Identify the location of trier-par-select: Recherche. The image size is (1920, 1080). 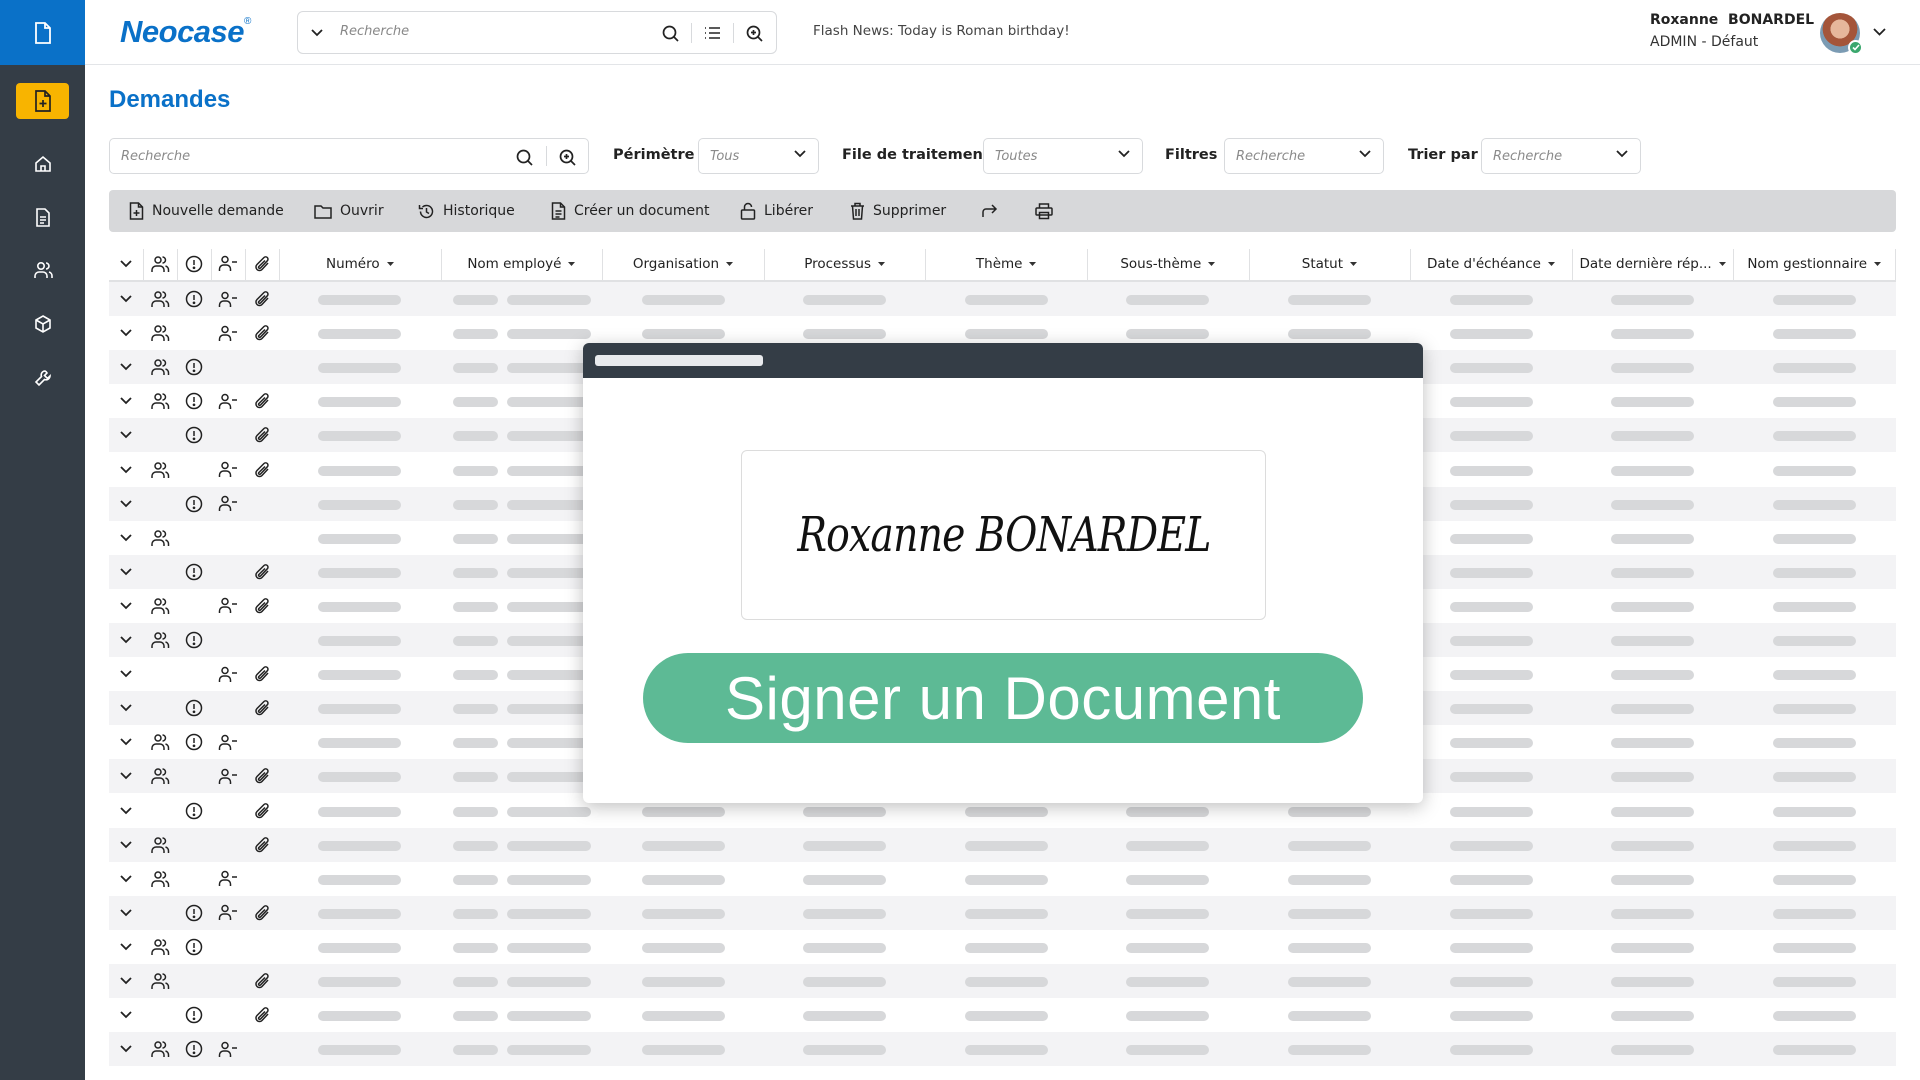
(1561, 156).